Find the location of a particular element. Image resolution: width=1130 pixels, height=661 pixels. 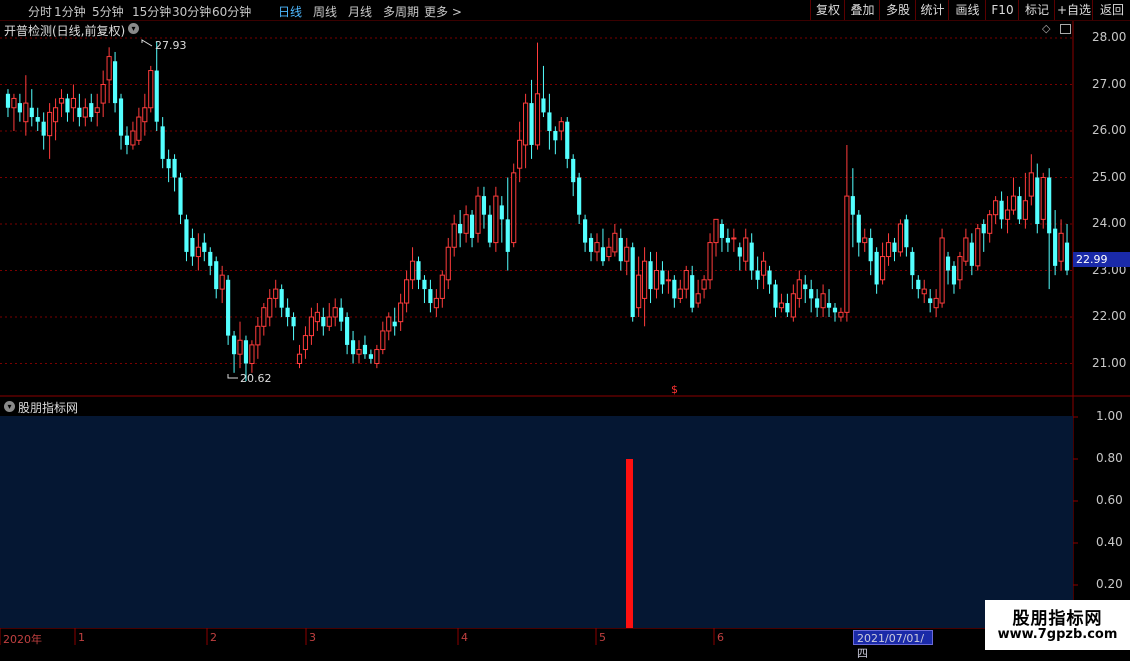

indicator-axis-label: 1.00 is located at coordinates (1109, 416).